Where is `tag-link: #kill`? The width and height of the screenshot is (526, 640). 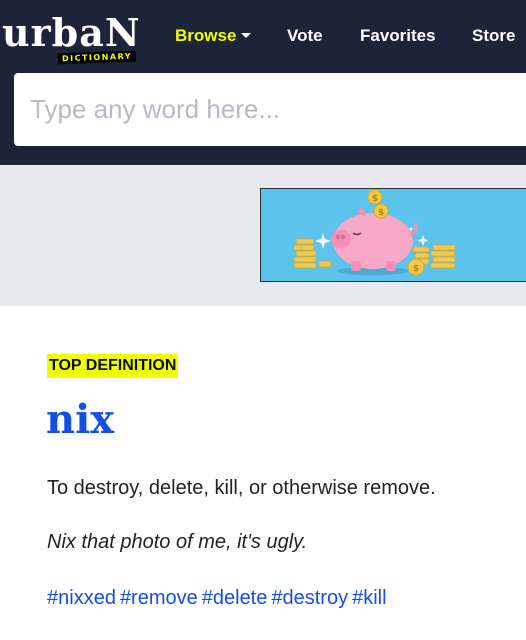 tag-link: #kill is located at coordinates (369, 598).